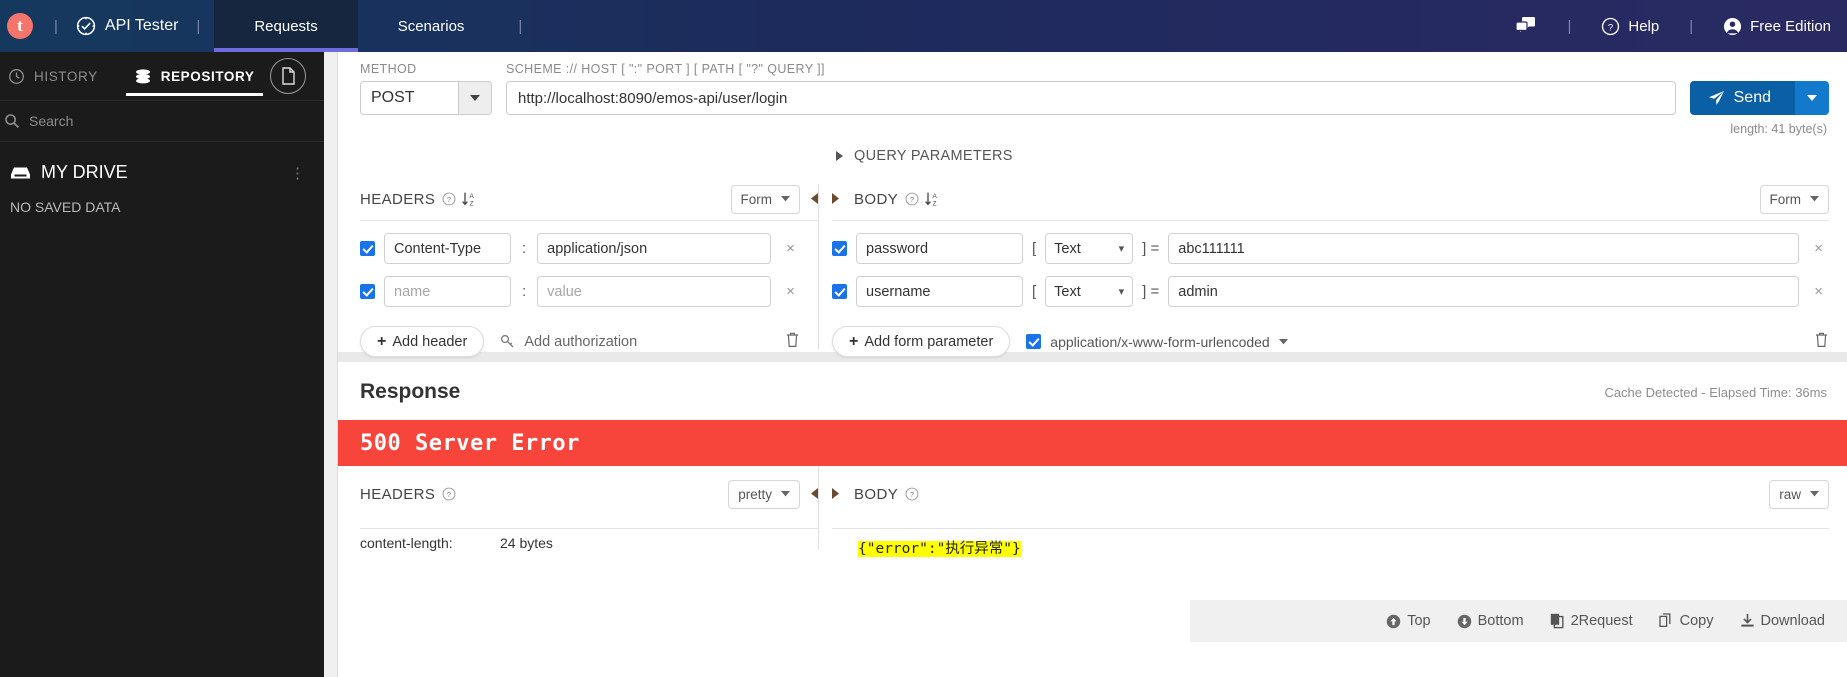  What do you see at coordinates (836, 494) in the screenshot?
I see `response-body-expand-button` at bounding box center [836, 494].